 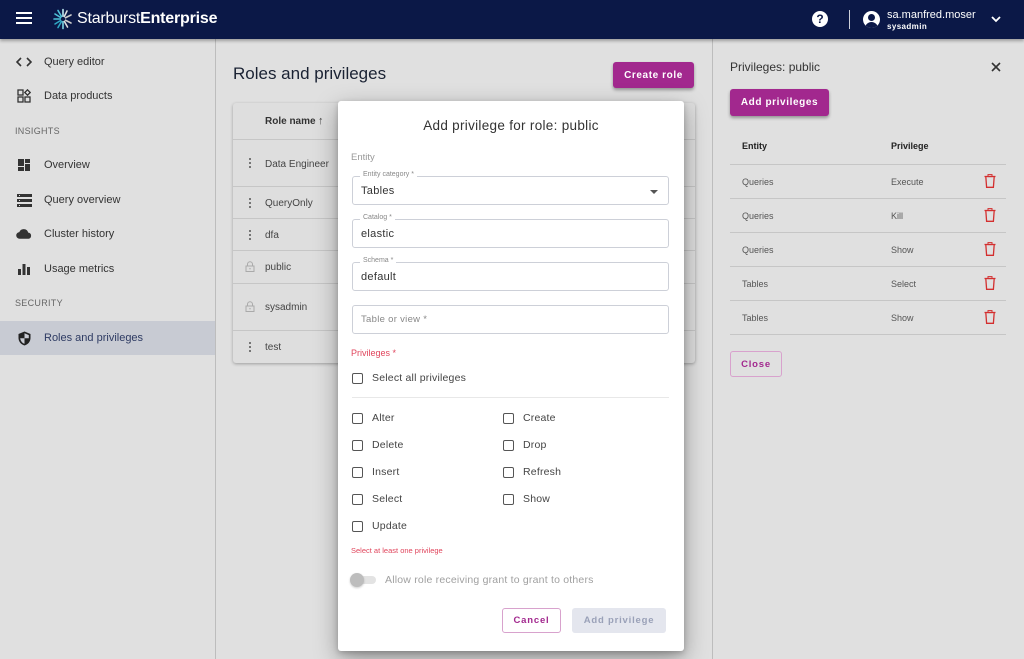 What do you see at coordinates (537, 499) in the screenshot?
I see `checkbox-label: Show` at bounding box center [537, 499].